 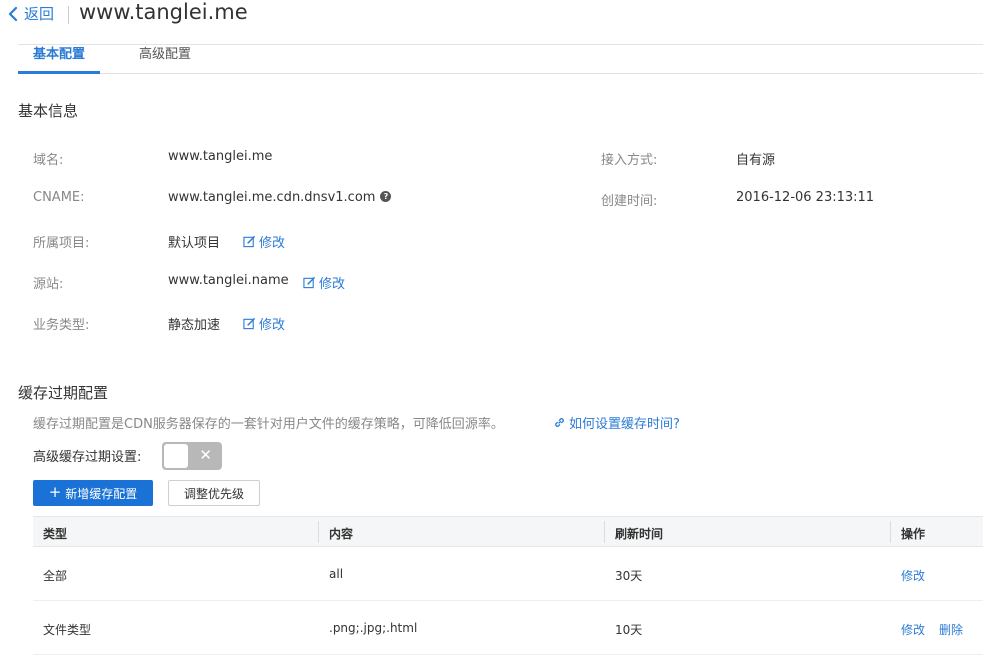 What do you see at coordinates (13, 13) in the screenshot?
I see `chevron-left-icon` at bounding box center [13, 13].